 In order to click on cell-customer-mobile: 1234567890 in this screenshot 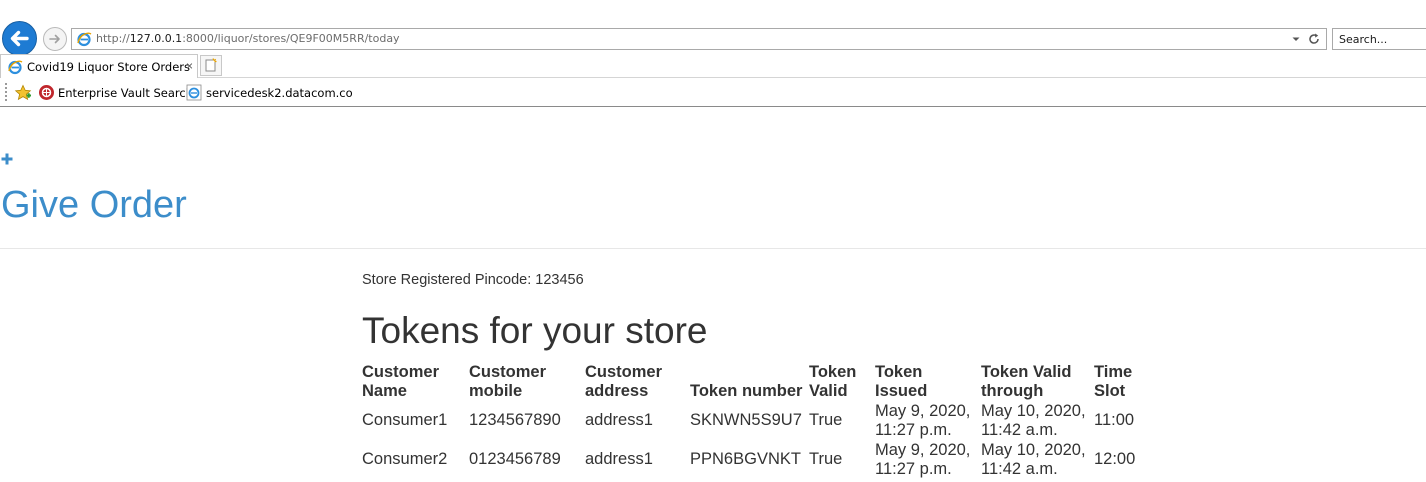, I will do `click(515, 420)`.